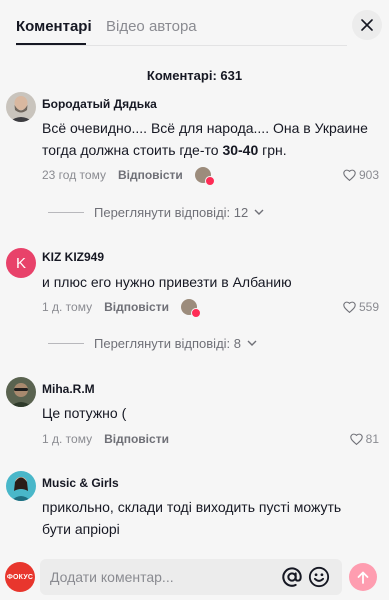  Describe the element at coordinates (68, 389) in the screenshot. I see `comment-username: Miha.R.M` at that location.